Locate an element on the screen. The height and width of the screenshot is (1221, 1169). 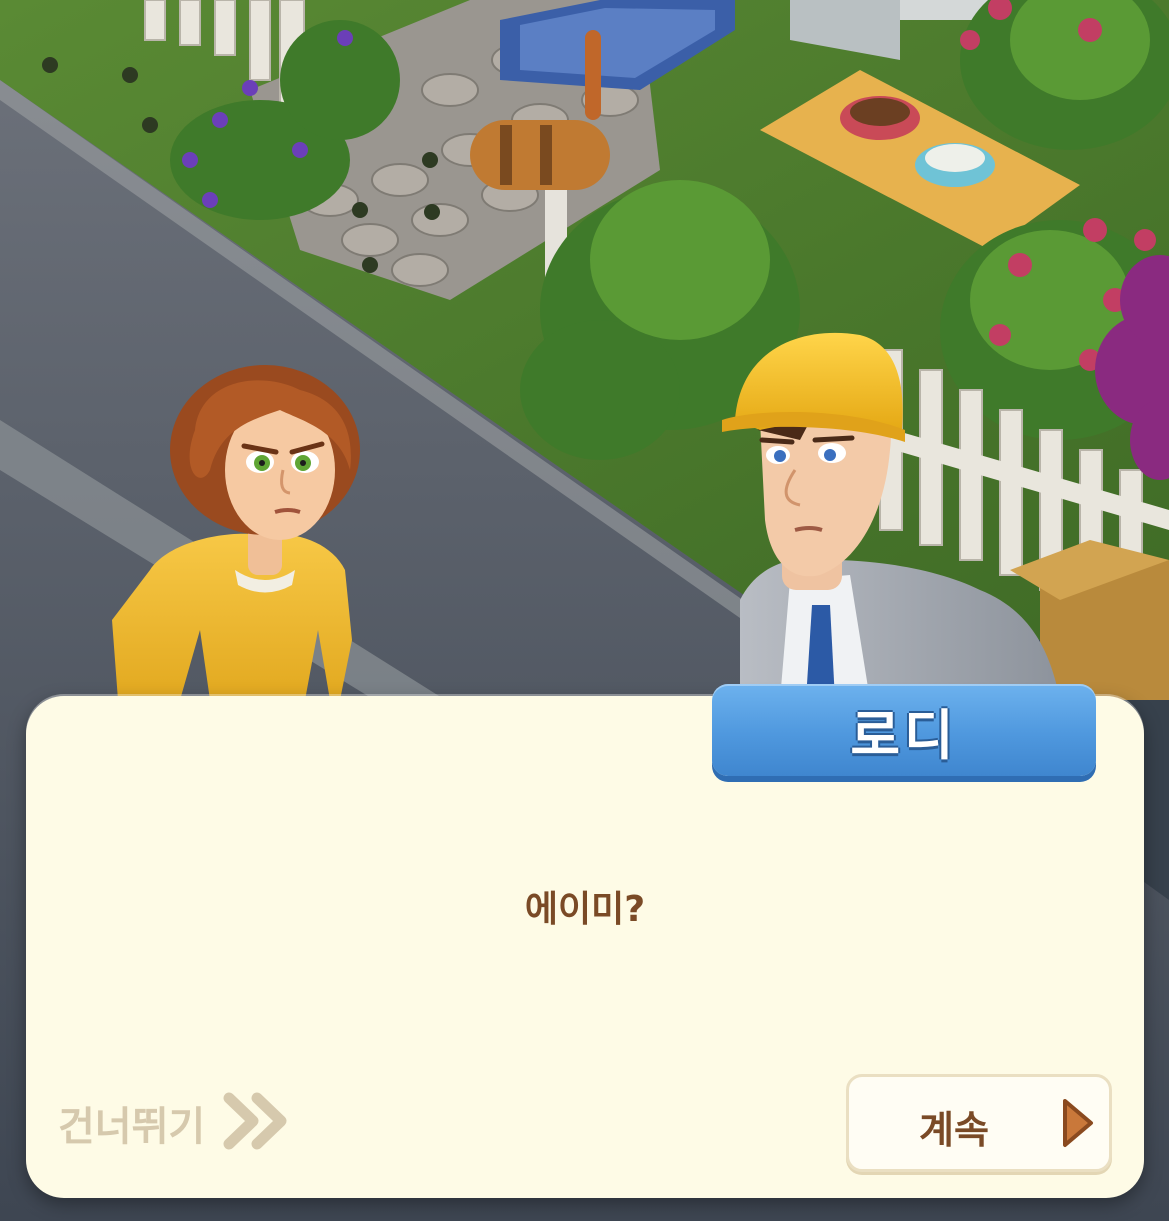
speaker-name: 로디 is located at coordinates (904, 735).